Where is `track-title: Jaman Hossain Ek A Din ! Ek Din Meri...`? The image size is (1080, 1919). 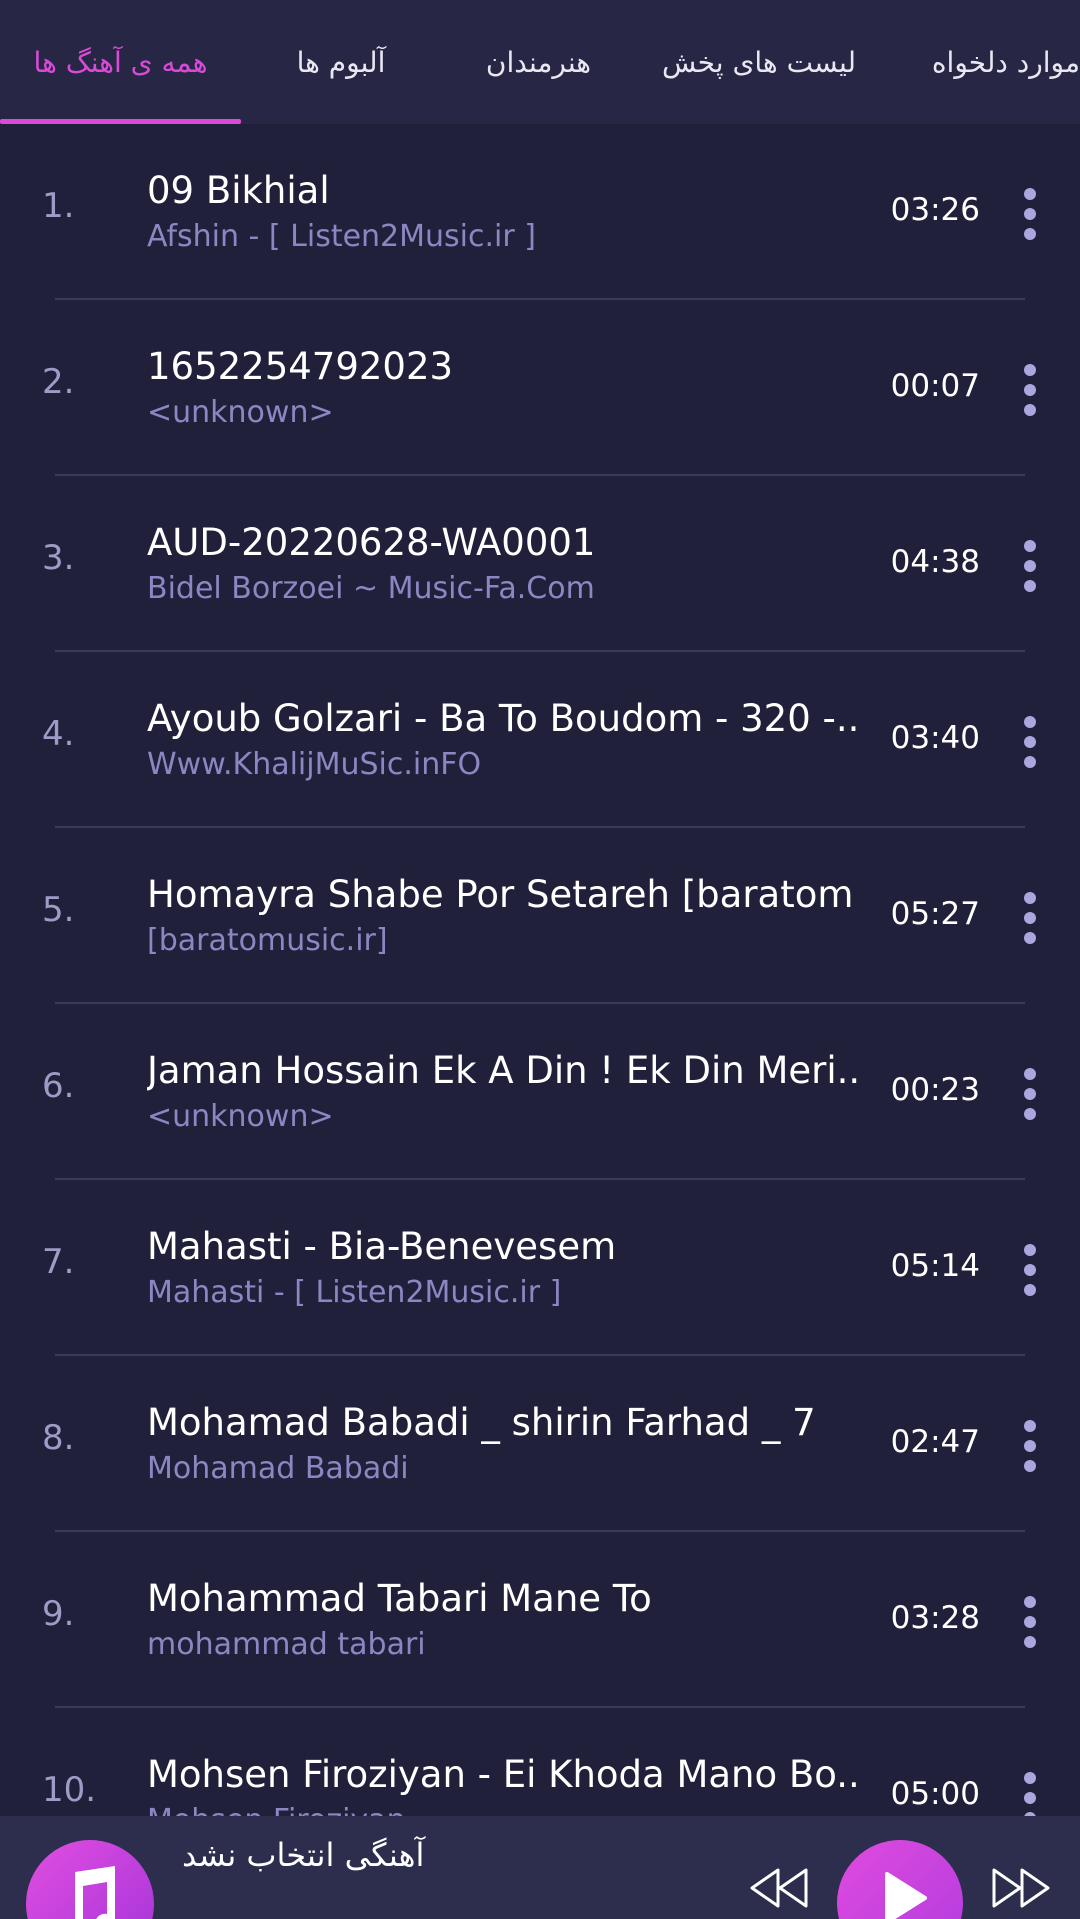
track-title: Jaman Hossain Ek A Din ! Ek Din Meri... is located at coordinates (502, 1070).